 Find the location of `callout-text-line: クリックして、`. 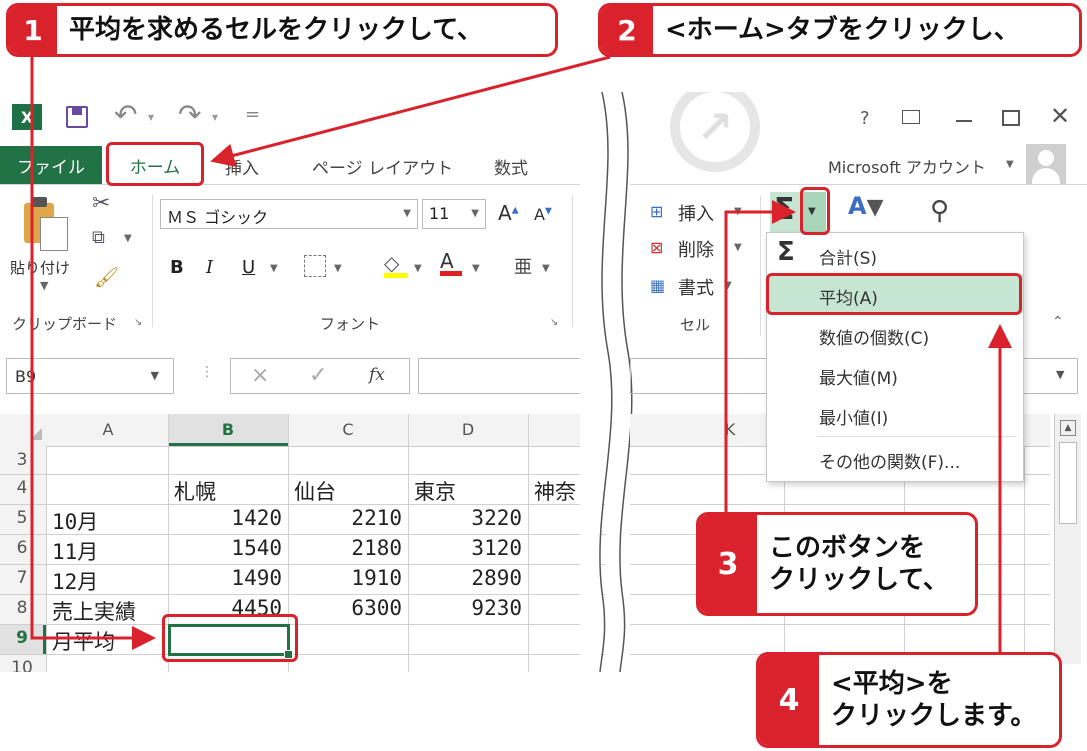

callout-text-line: クリックして、 is located at coordinates (859, 580).